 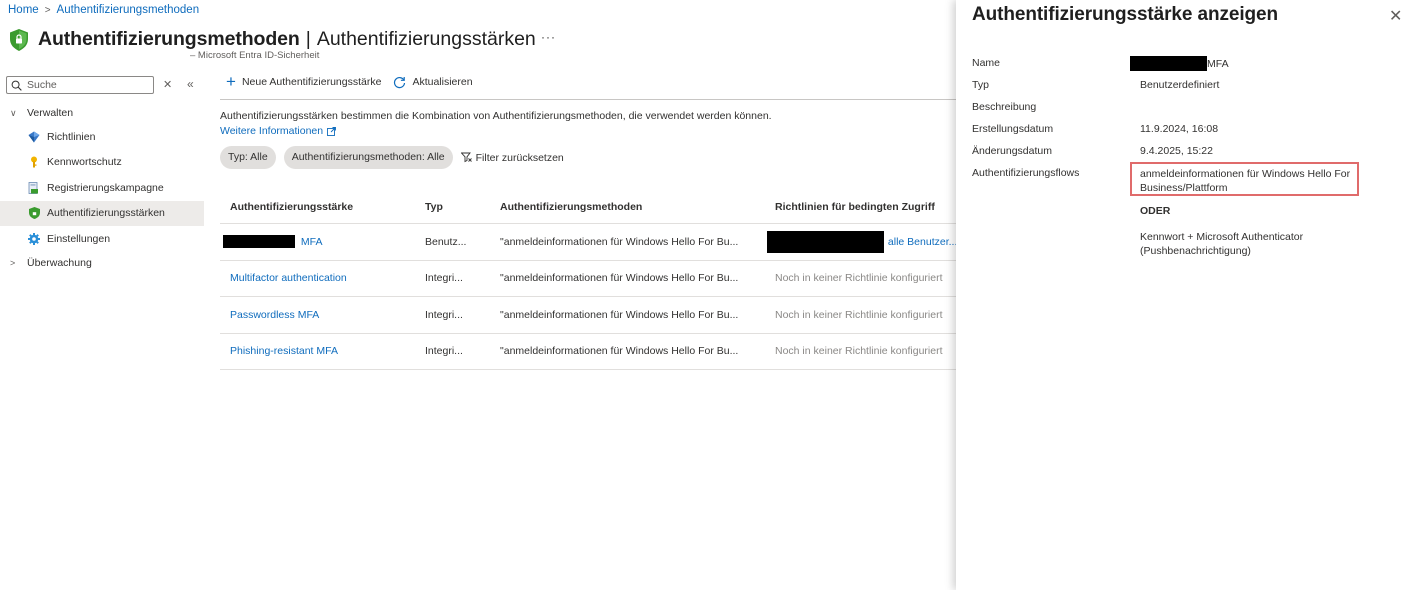 What do you see at coordinates (466, 157) in the screenshot?
I see `filter-clear-icon` at bounding box center [466, 157].